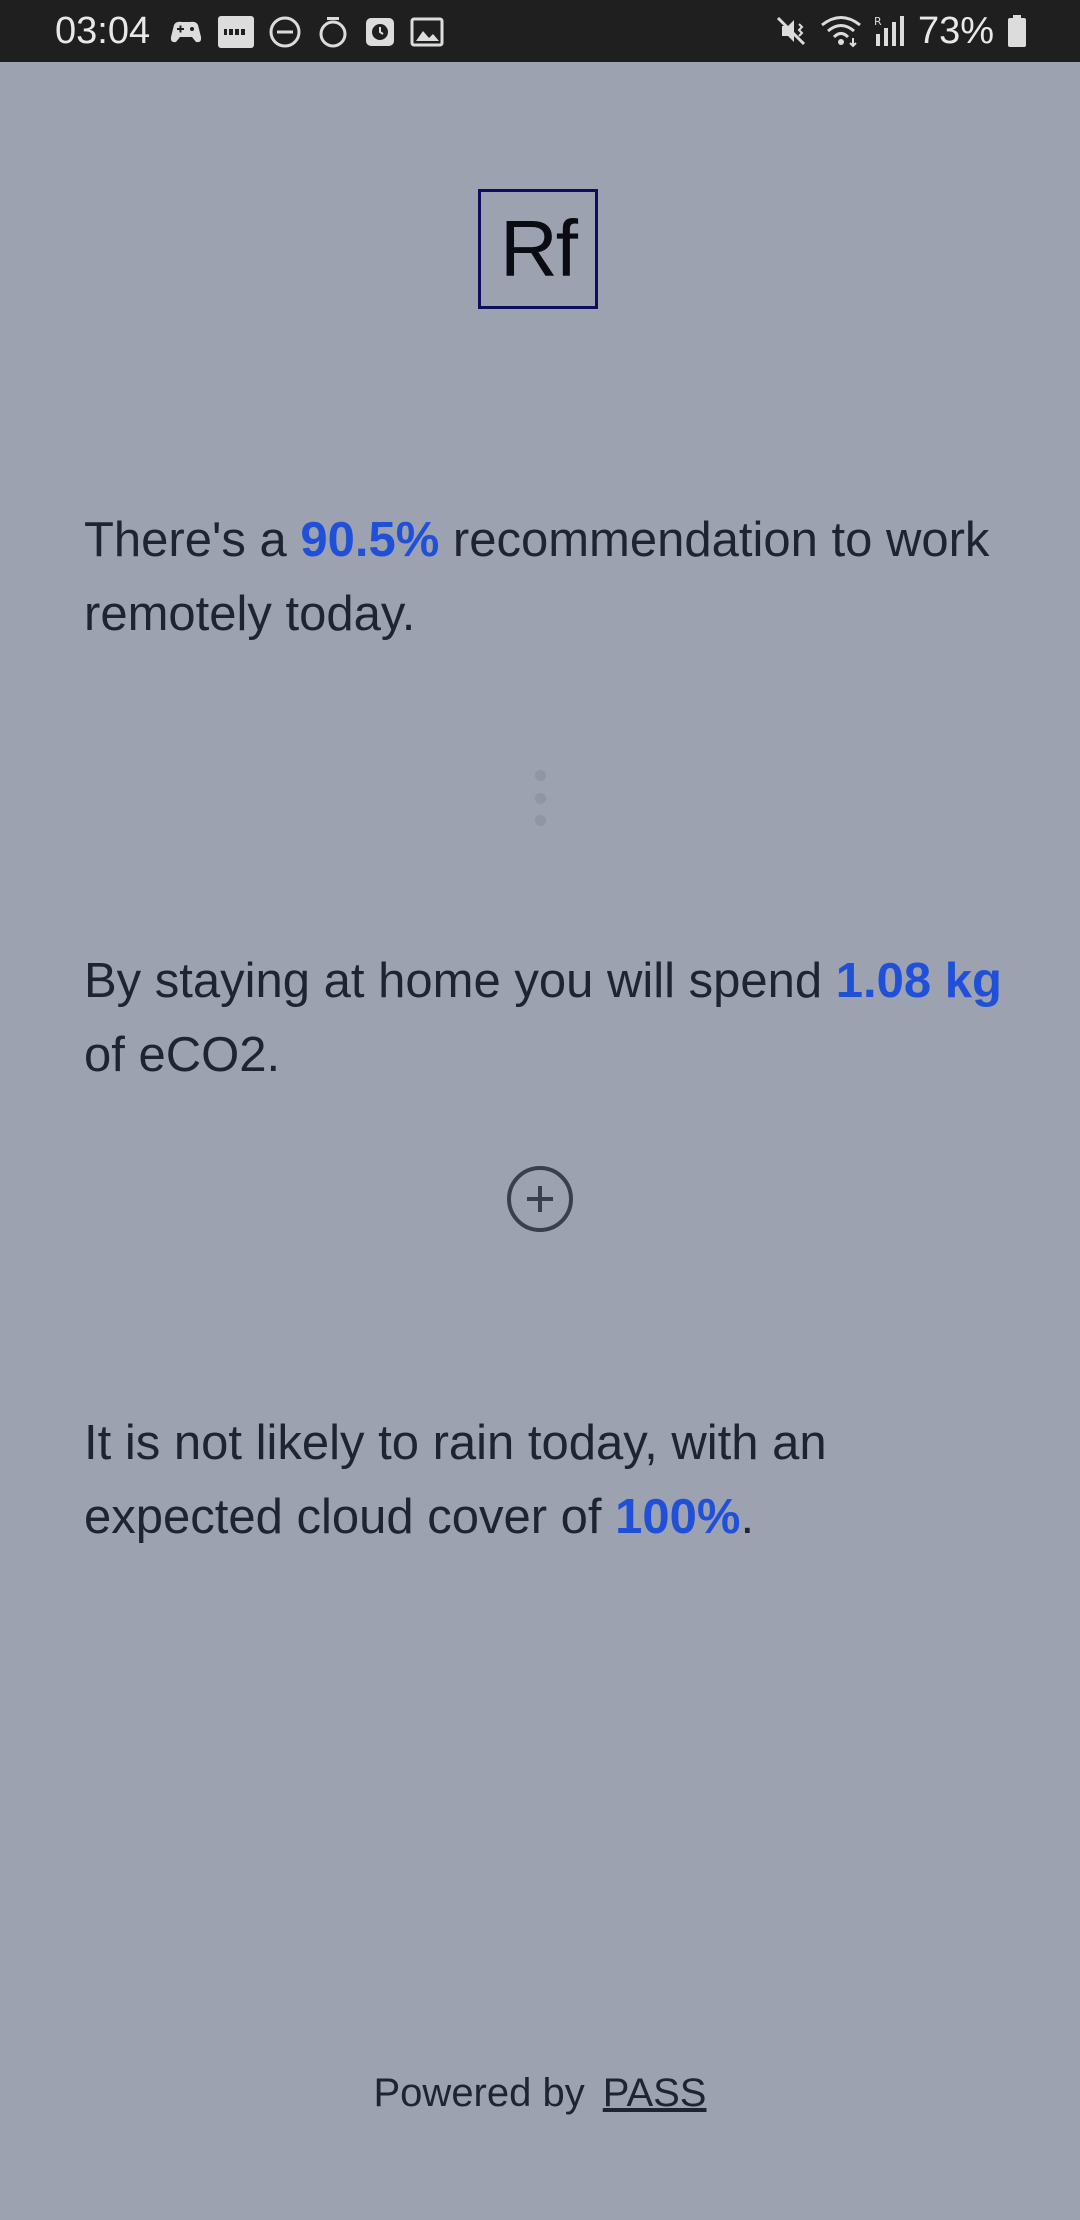  What do you see at coordinates (186, 32) in the screenshot?
I see `game-controller-icon` at bounding box center [186, 32].